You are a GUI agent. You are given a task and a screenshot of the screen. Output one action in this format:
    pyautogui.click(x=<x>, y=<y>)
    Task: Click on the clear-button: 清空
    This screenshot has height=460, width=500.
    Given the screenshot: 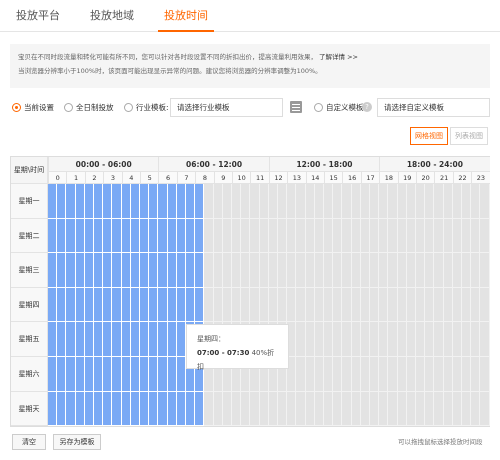 What is the action you would take?
    pyautogui.click(x=29, y=442)
    